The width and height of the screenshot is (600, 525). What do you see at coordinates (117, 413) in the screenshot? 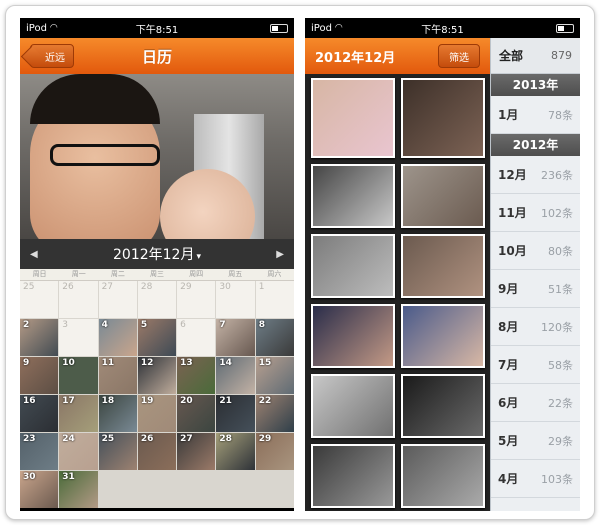
I see `calendar-day: 18` at bounding box center [117, 413].